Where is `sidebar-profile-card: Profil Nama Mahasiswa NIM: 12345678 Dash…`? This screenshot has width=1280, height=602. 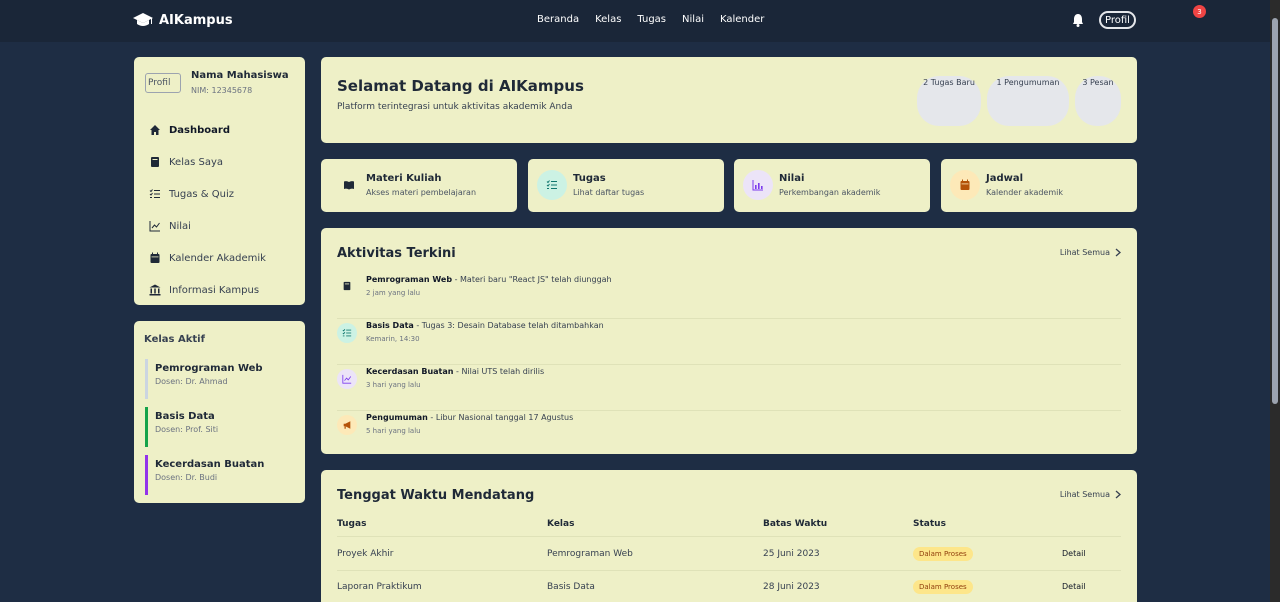
sidebar-profile-card: Profil Nama Mahasiswa NIM: 12345678 Dash… is located at coordinates (219, 181).